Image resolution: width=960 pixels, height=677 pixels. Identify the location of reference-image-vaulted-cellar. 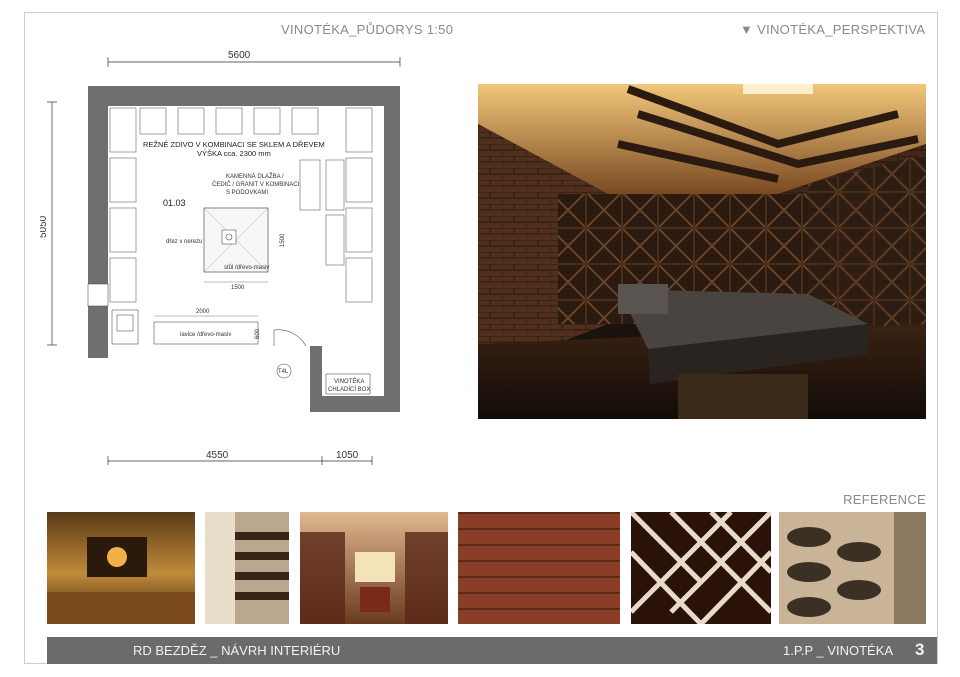
(374, 568).